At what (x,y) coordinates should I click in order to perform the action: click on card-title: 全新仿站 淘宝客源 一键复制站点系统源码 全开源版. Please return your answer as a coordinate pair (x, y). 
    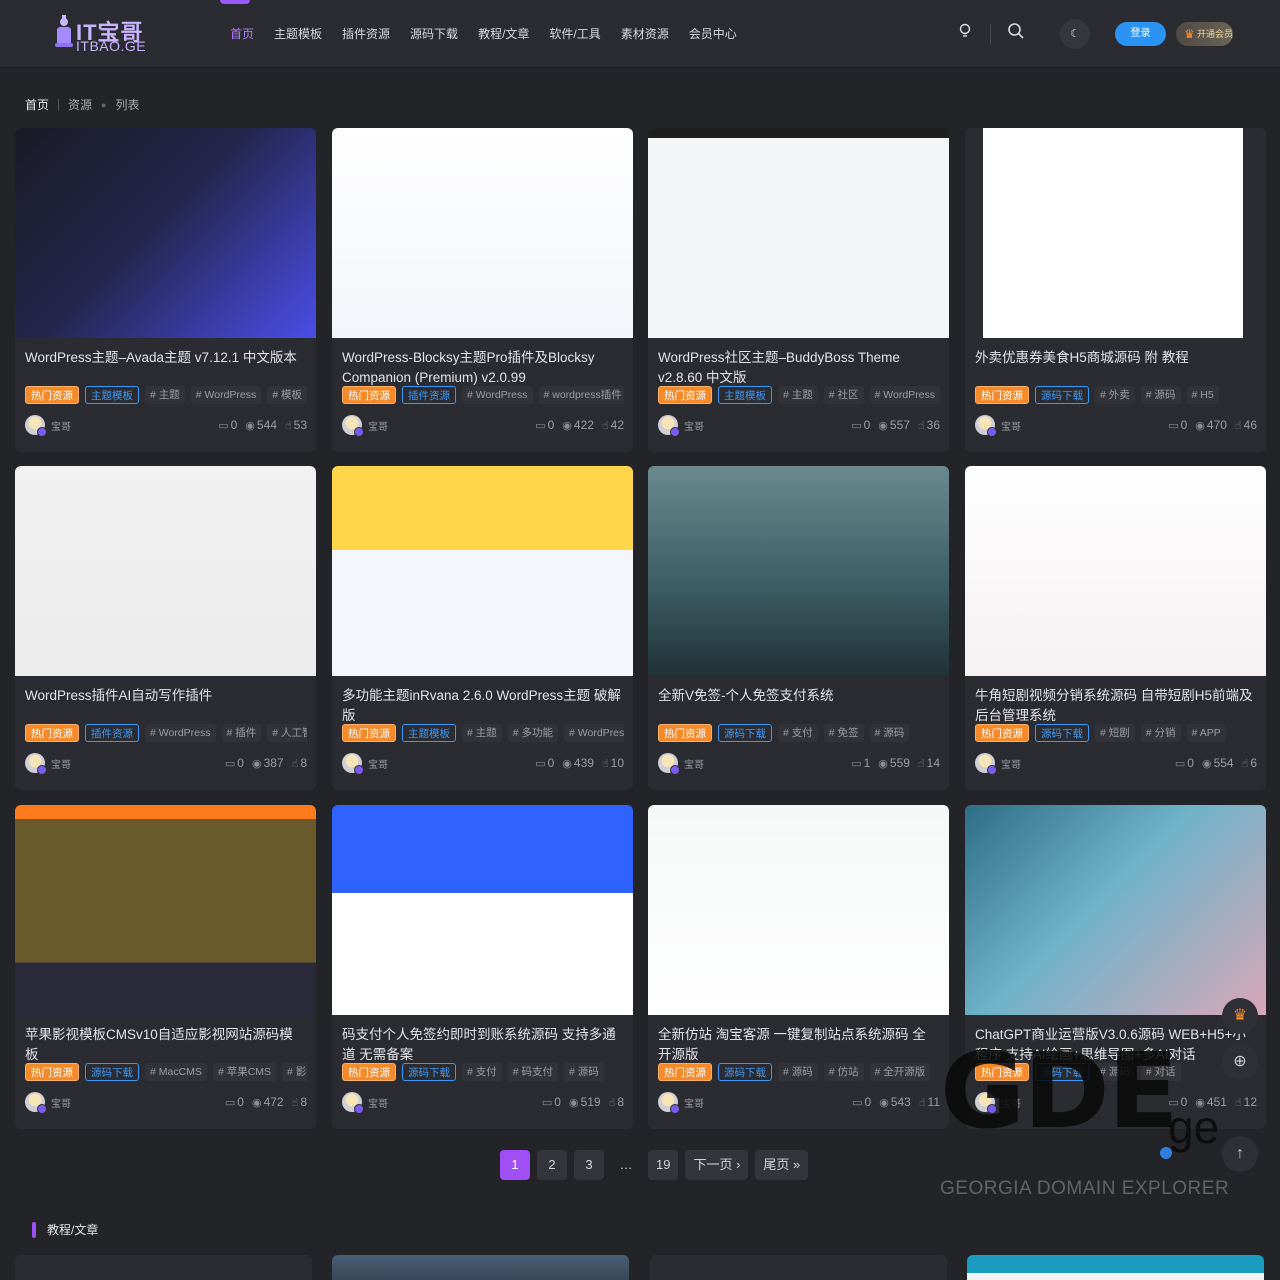
    Looking at the image, I should click on (798, 1045).